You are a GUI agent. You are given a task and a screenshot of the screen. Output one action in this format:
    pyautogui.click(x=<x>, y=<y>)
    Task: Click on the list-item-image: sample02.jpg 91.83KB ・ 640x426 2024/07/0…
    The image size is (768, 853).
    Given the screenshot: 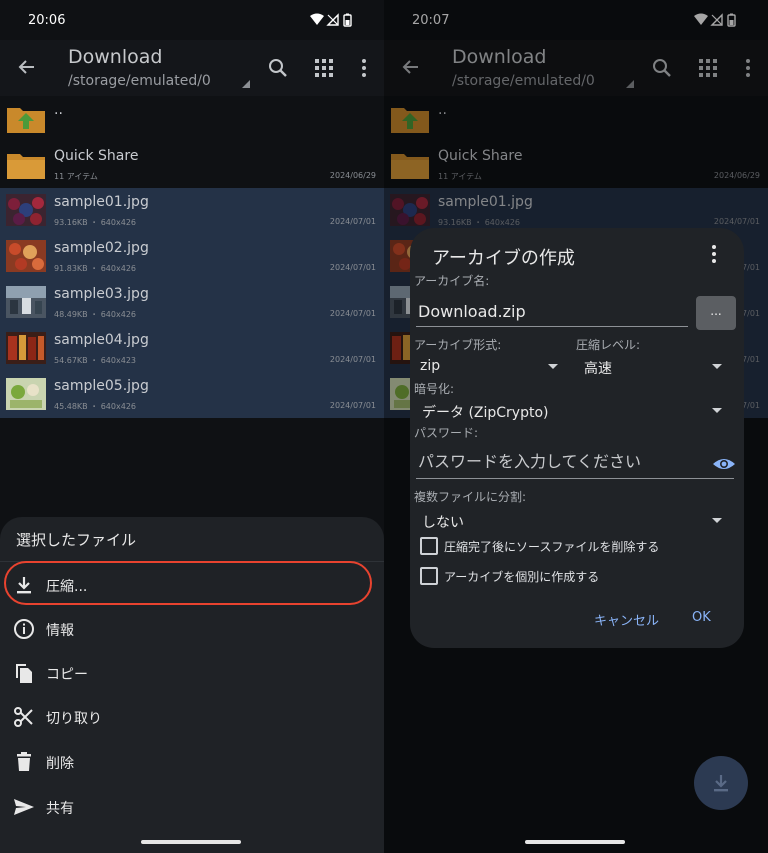 What is the action you would take?
    pyautogui.click(x=192, y=257)
    